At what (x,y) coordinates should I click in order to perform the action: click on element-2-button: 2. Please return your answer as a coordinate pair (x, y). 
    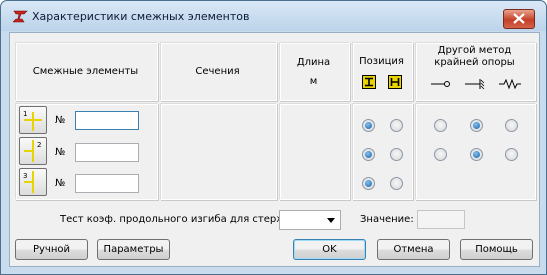
    Looking at the image, I should click on (33, 151).